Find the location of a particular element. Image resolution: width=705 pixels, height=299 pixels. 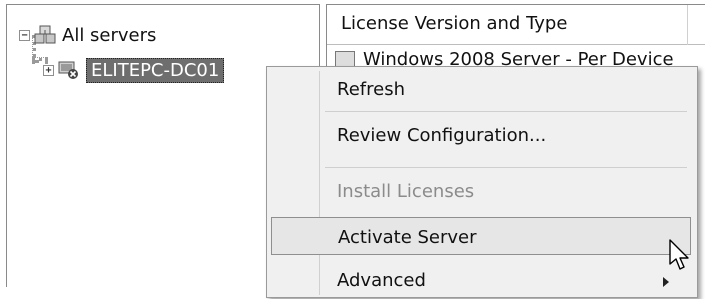

column-header: License Version and Type is located at coordinates (516, 25).